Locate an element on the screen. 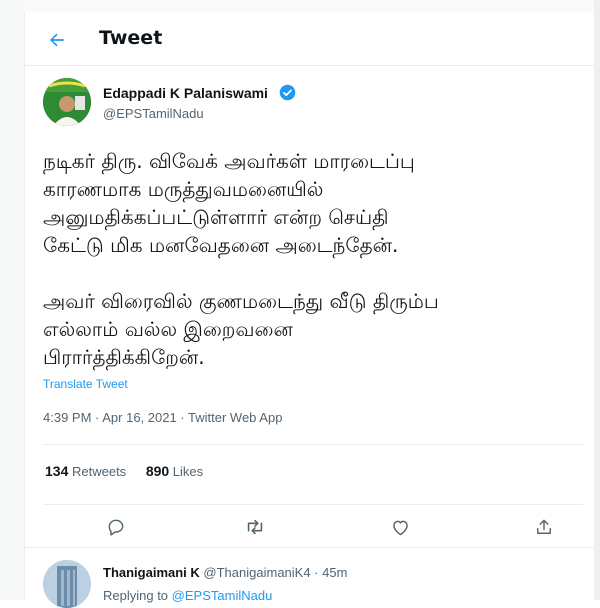  scrollbar is located at coordinates (597, 300).